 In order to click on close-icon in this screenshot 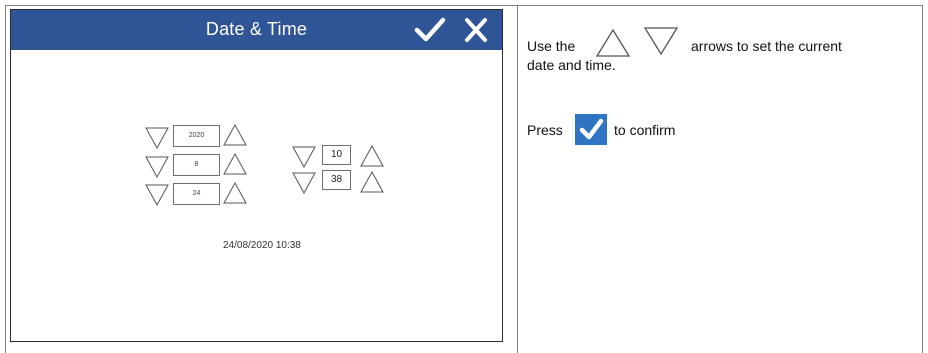, I will do `click(476, 30)`.